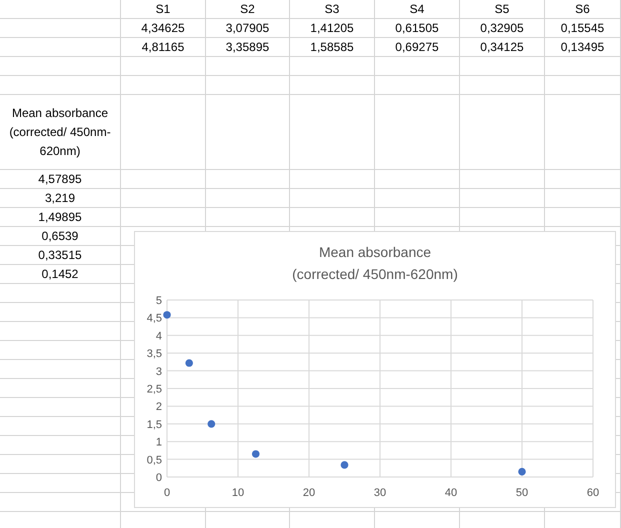 The height and width of the screenshot is (528, 621). What do you see at coordinates (159, 372) in the screenshot?
I see `axis-label: 3` at bounding box center [159, 372].